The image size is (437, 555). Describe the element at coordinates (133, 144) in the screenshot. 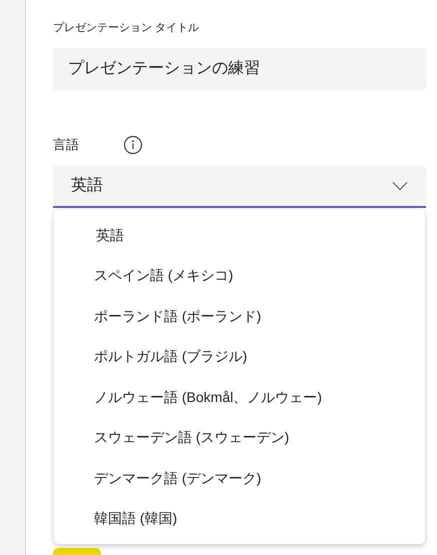

I see `info-icon` at that location.